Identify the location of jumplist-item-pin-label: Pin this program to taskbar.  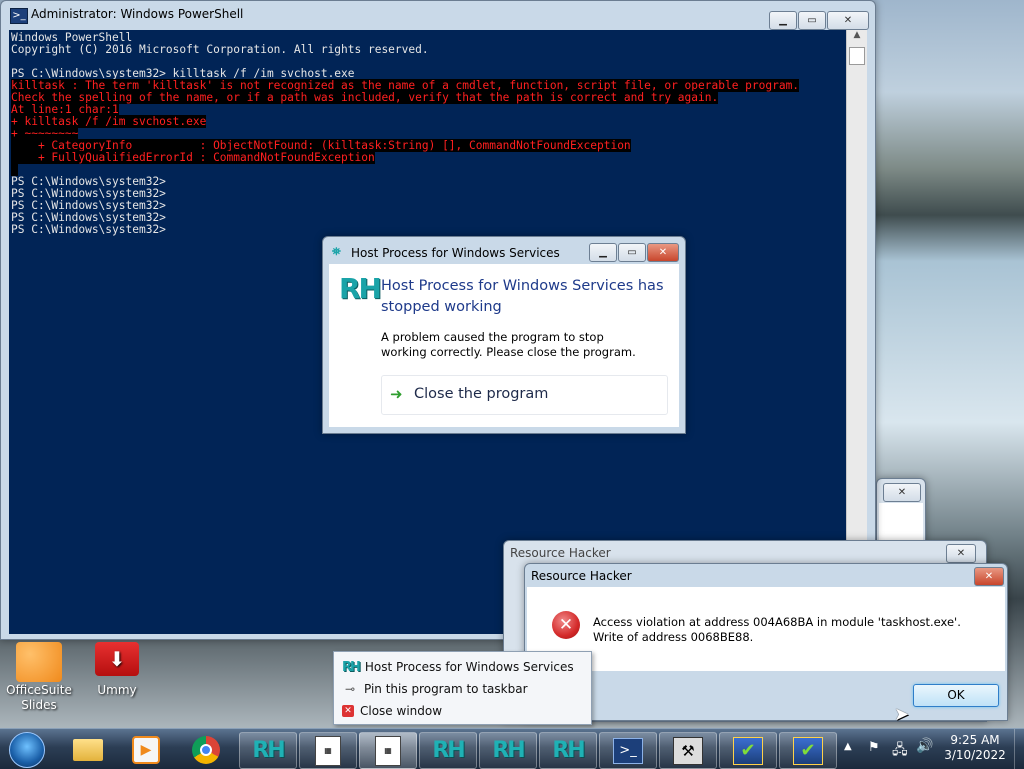
(446, 689).